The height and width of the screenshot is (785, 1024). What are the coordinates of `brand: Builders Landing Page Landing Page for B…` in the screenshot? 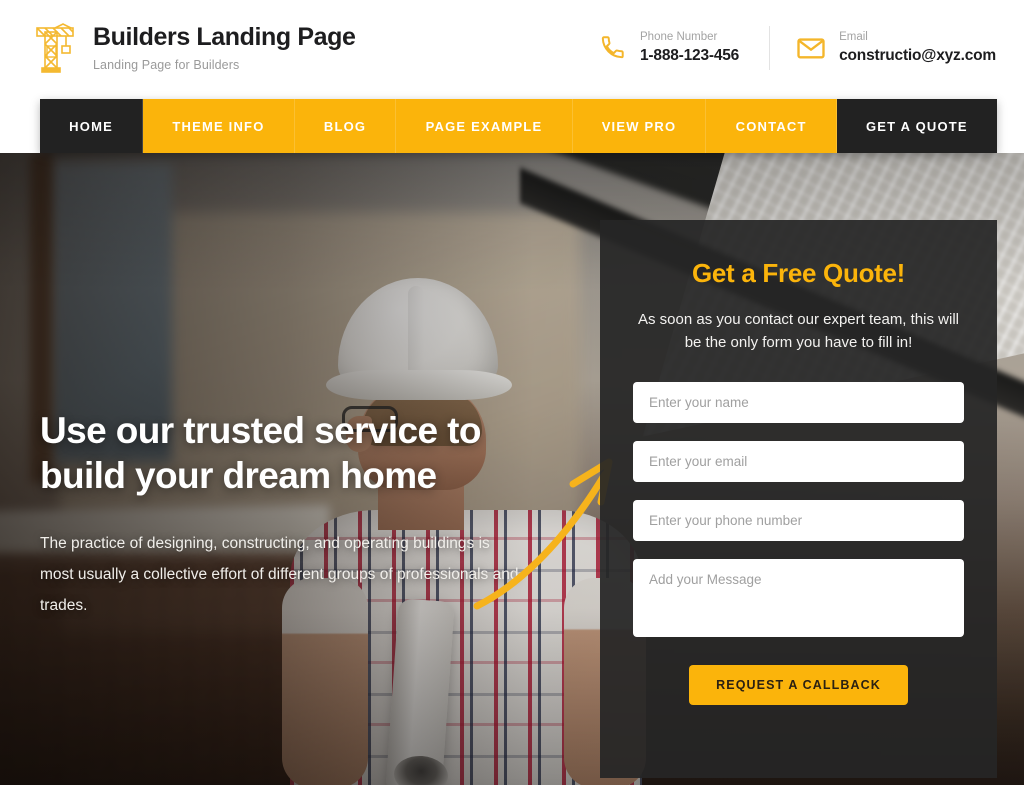 It's located at (178, 48).